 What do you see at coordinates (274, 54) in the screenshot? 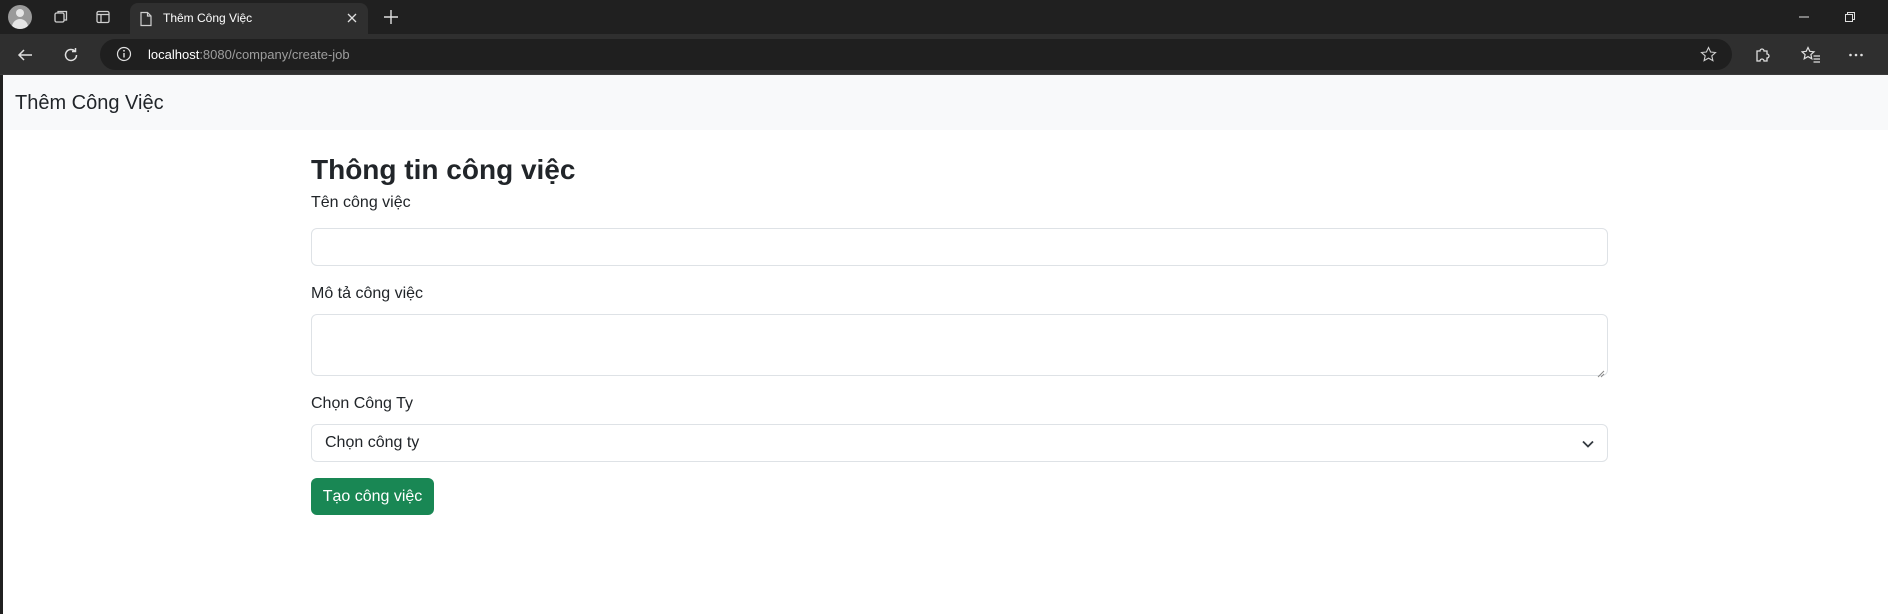
I see `url-path: :8080/company/create-job` at bounding box center [274, 54].